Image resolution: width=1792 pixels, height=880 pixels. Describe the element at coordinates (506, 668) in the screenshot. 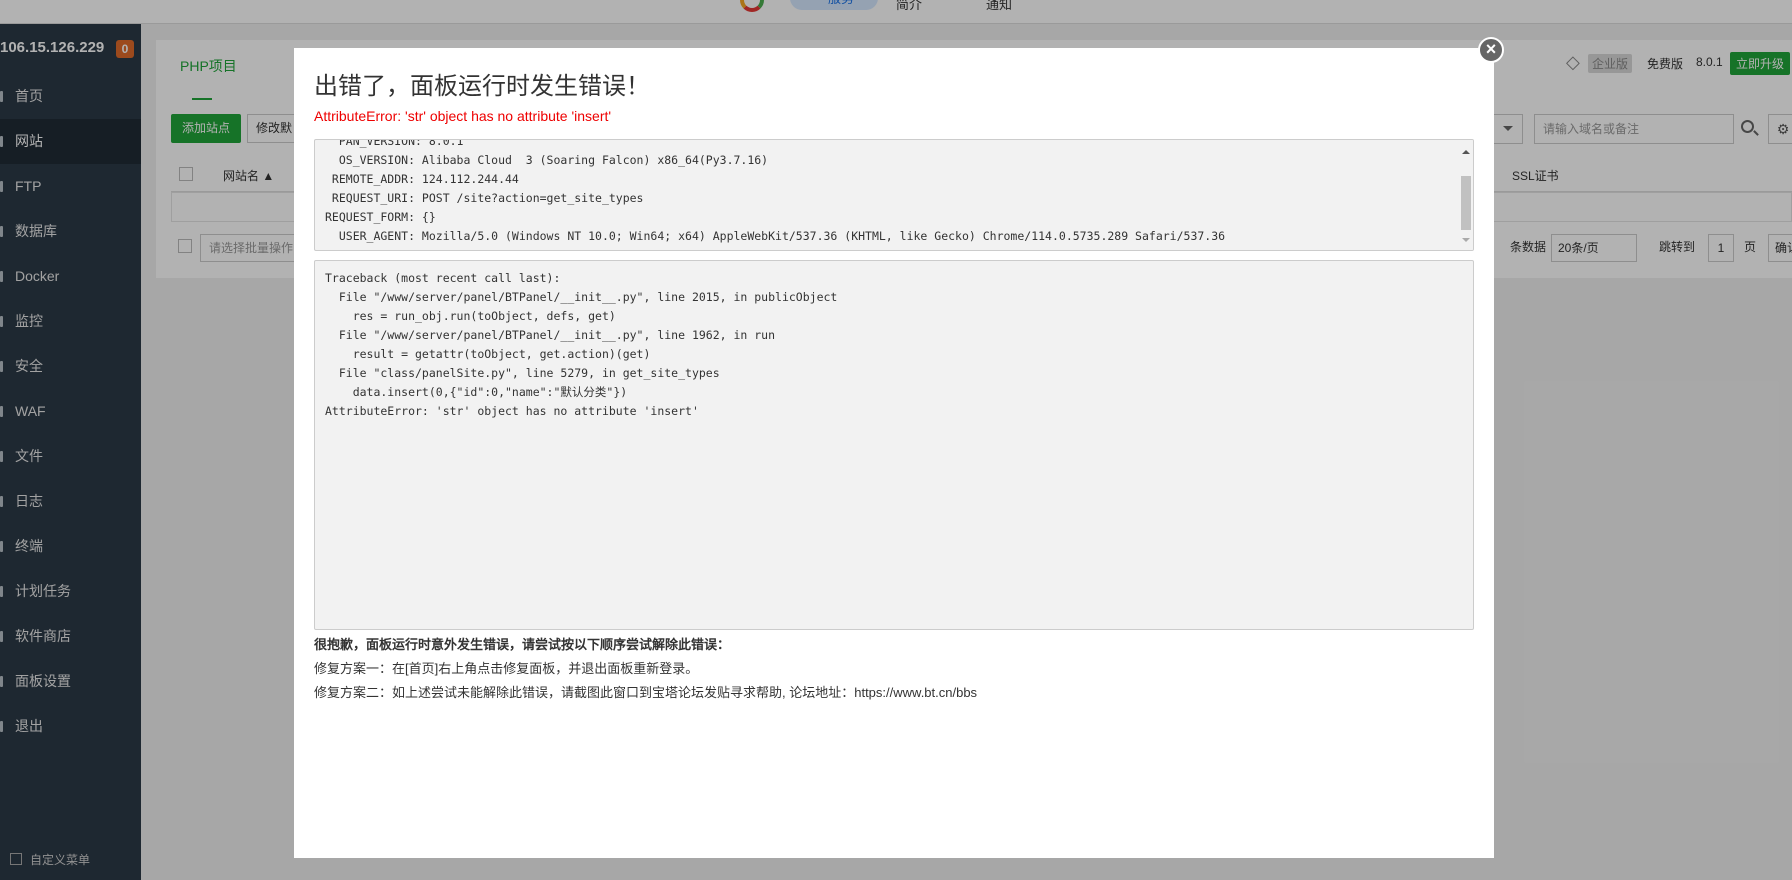

I see `fix-option-1: 修复方案一：在[首页]右上角点击修复面板，并退出面板重新登录。` at that location.